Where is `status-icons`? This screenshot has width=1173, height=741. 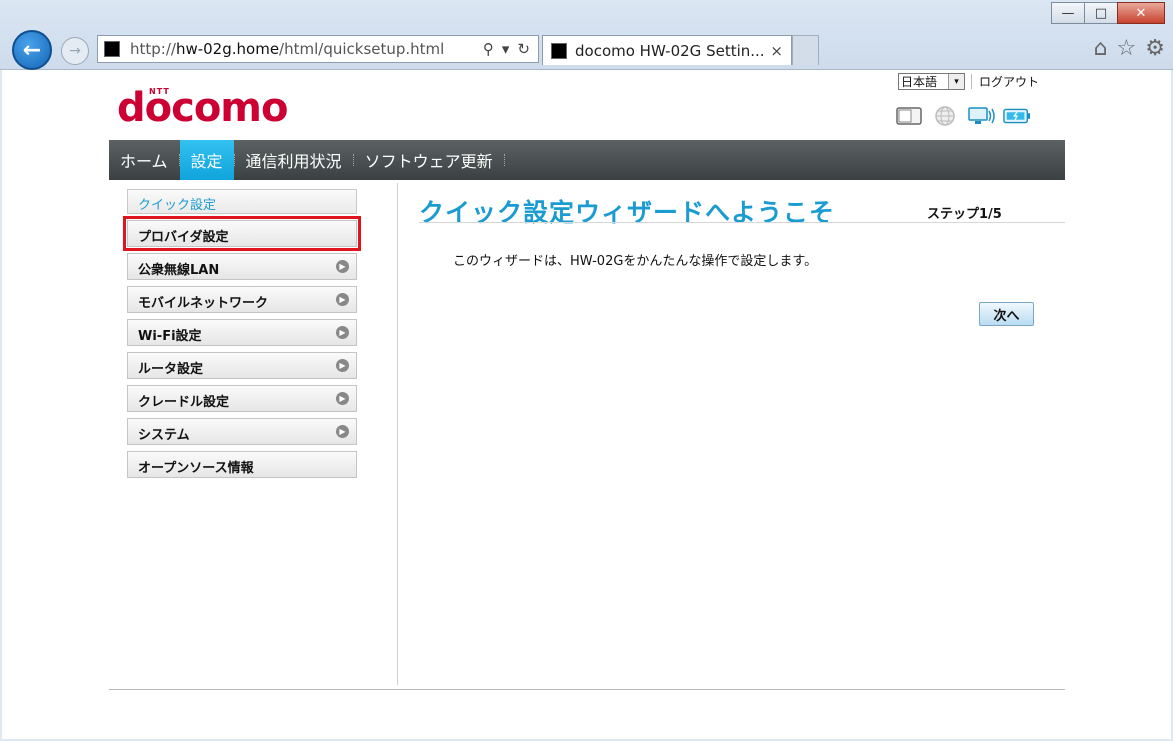 status-icons is located at coordinates (963, 116).